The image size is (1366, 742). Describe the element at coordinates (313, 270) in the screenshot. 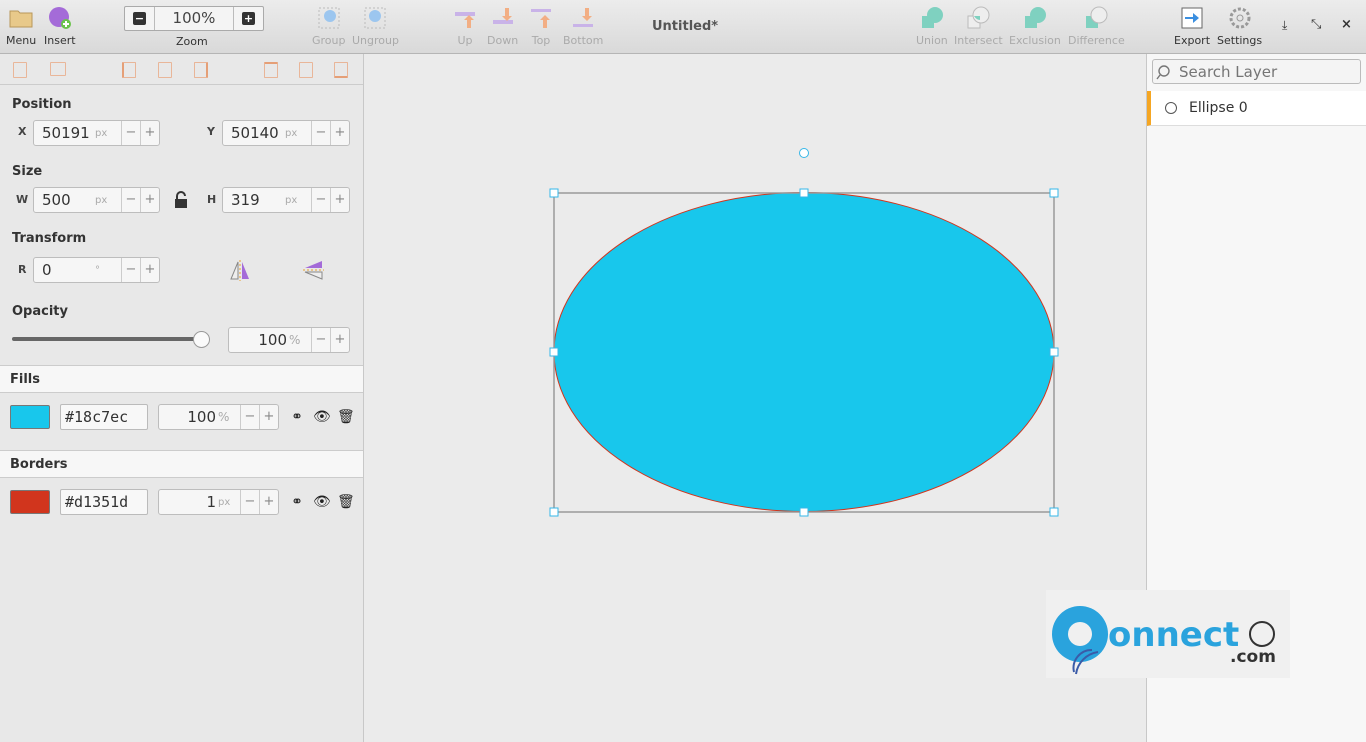

I see `flip-vertical-icon` at that location.